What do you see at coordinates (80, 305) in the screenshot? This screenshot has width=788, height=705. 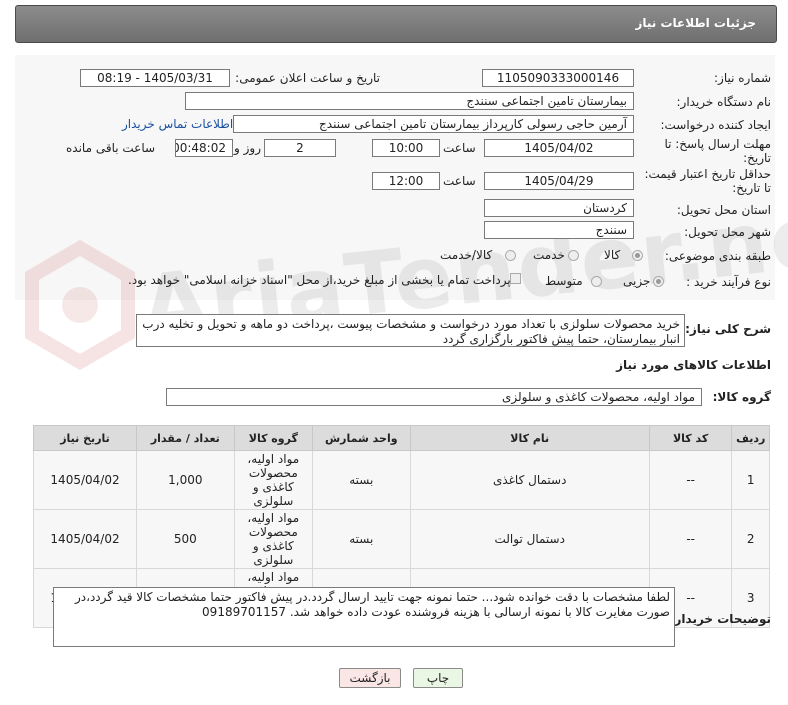 I see `watermark-logo-icon` at bounding box center [80, 305].